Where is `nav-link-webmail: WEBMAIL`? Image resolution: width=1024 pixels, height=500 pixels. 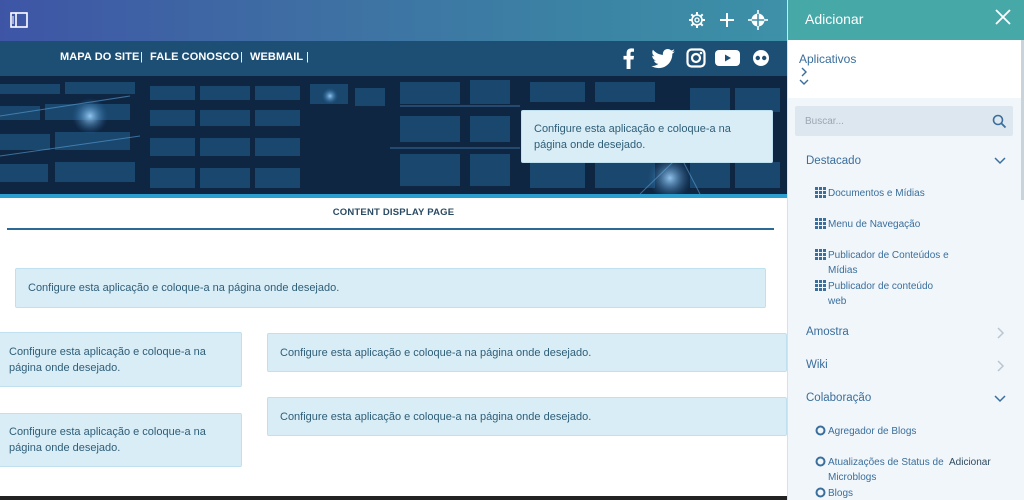 nav-link-webmail: WEBMAIL is located at coordinates (276, 57).